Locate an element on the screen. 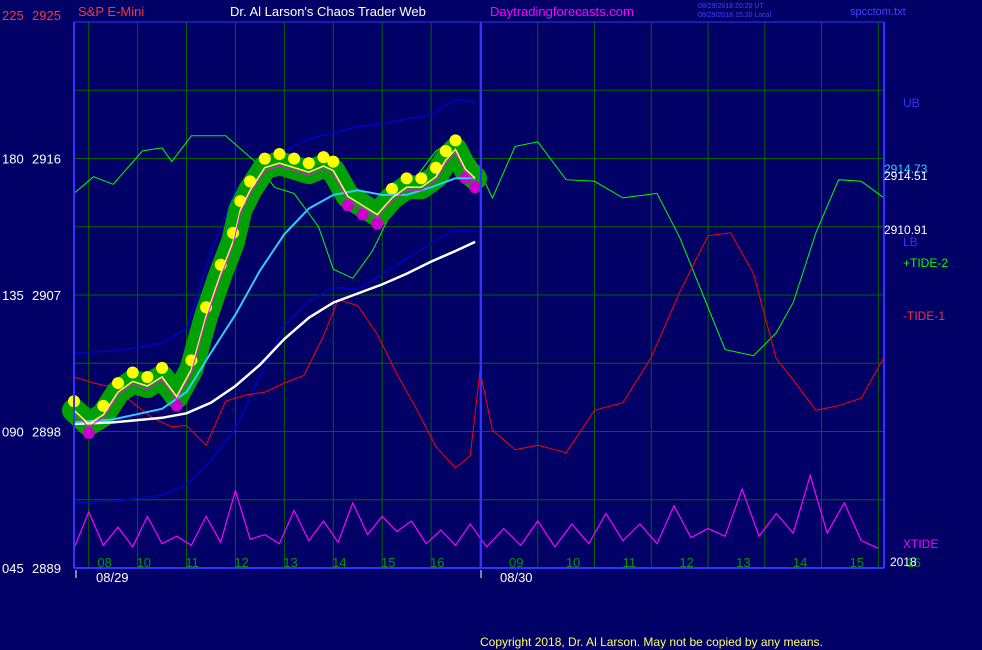 Image resolution: width=982 pixels, height=650 pixels. lower-band-label: LB is located at coordinates (910, 242).